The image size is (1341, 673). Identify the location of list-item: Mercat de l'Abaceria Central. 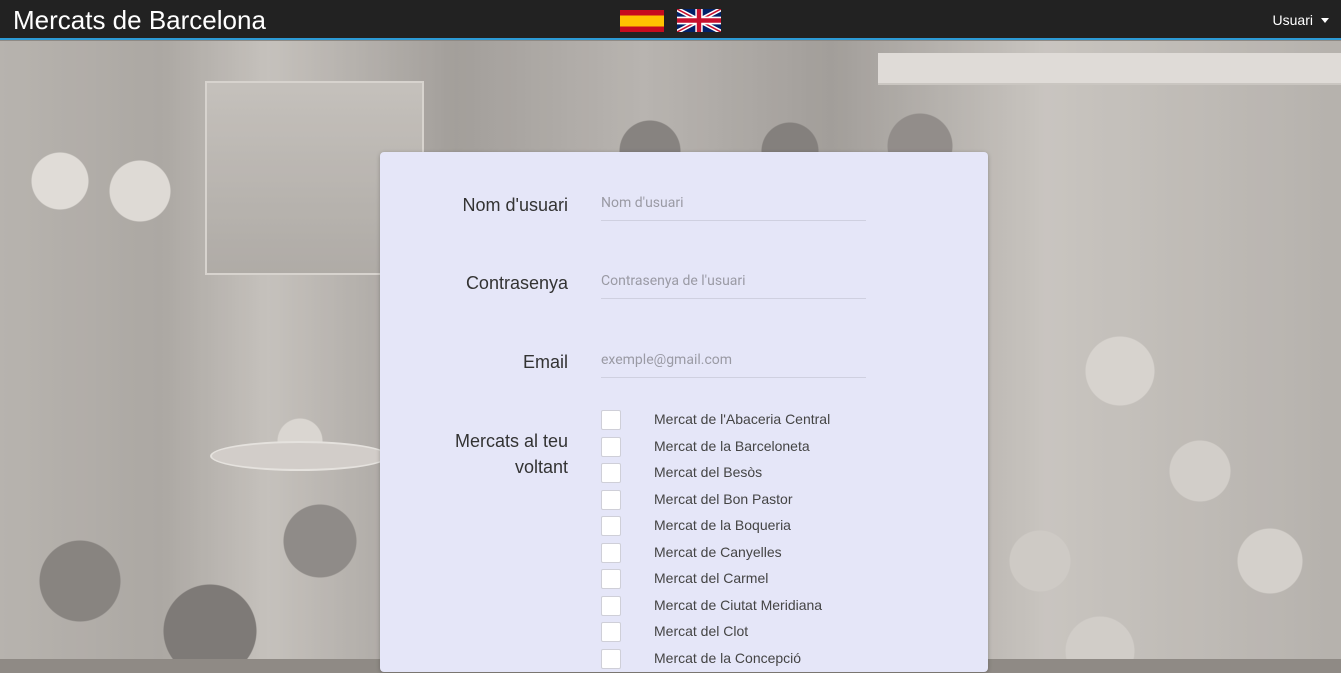
(611, 421).